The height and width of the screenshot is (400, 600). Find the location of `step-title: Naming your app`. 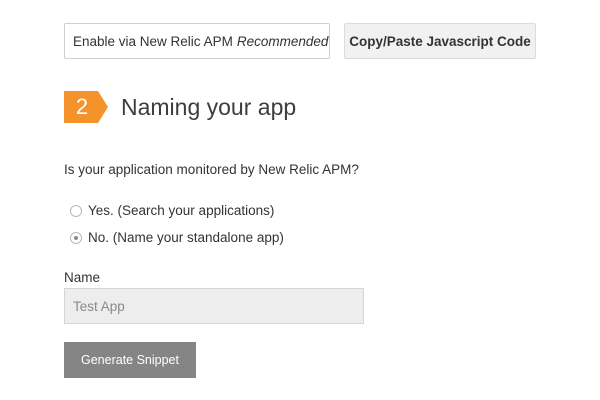

step-title: Naming your app is located at coordinates (209, 107).